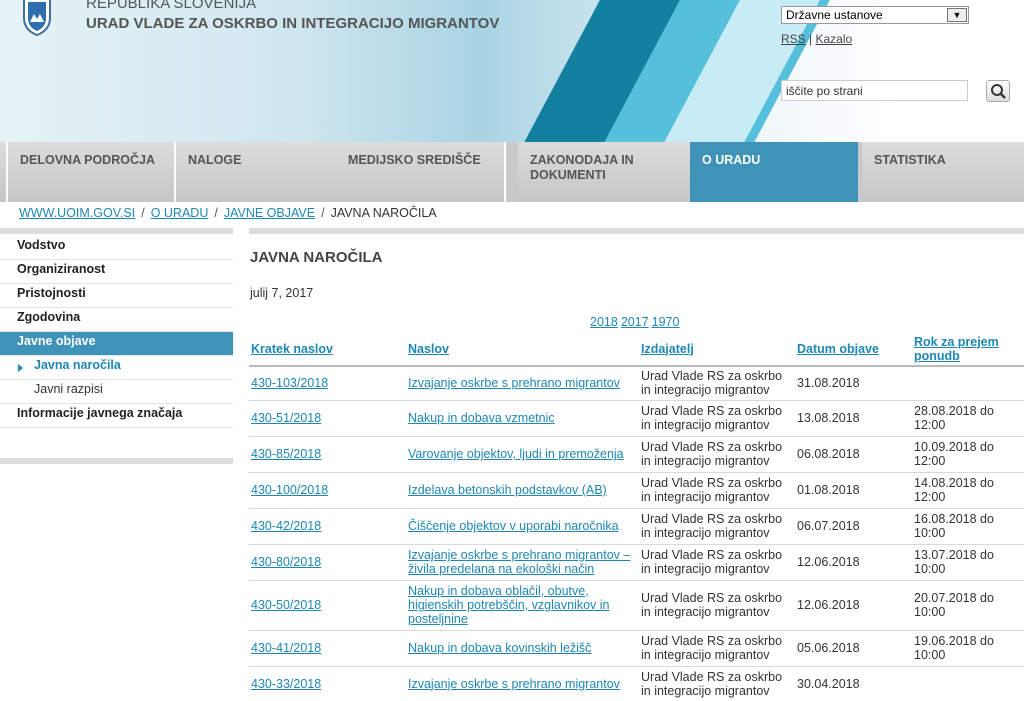 Image resolution: width=1024 pixels, height=701 pixels. What do you see at coordinates (77, 213) in the screenshot?
I see `breadcrumb-home: WWW.UOIM.GOV.SI` at bounding box center [77, 213].